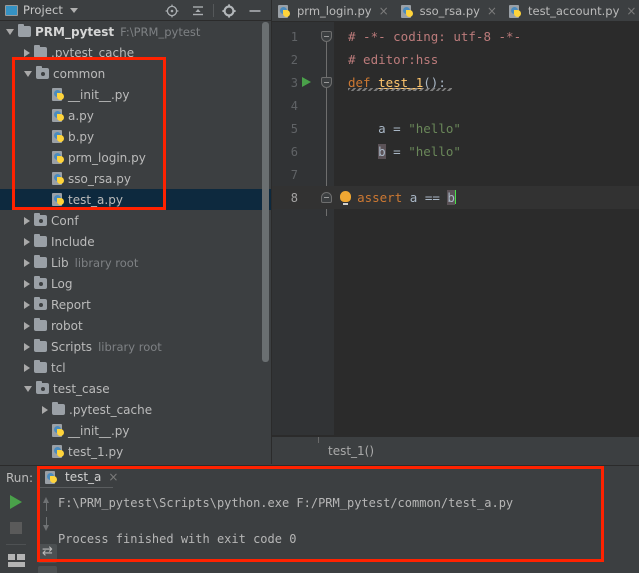  Describe the element at coordinates (136, 283) in the screenshot. I see `tree-row: Log` at that location.